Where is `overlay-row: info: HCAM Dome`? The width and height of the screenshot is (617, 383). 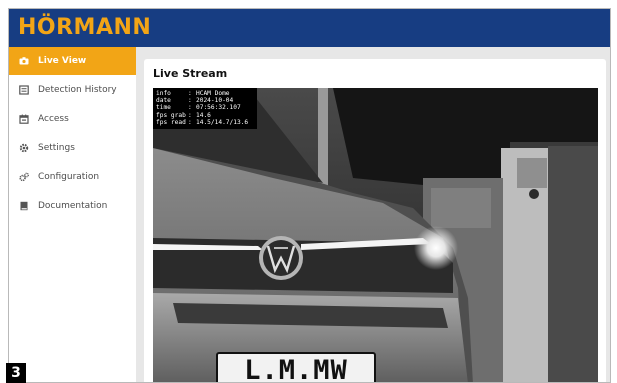 overlay-row: info: HCAM Dome is located at coordinates (193, 93).